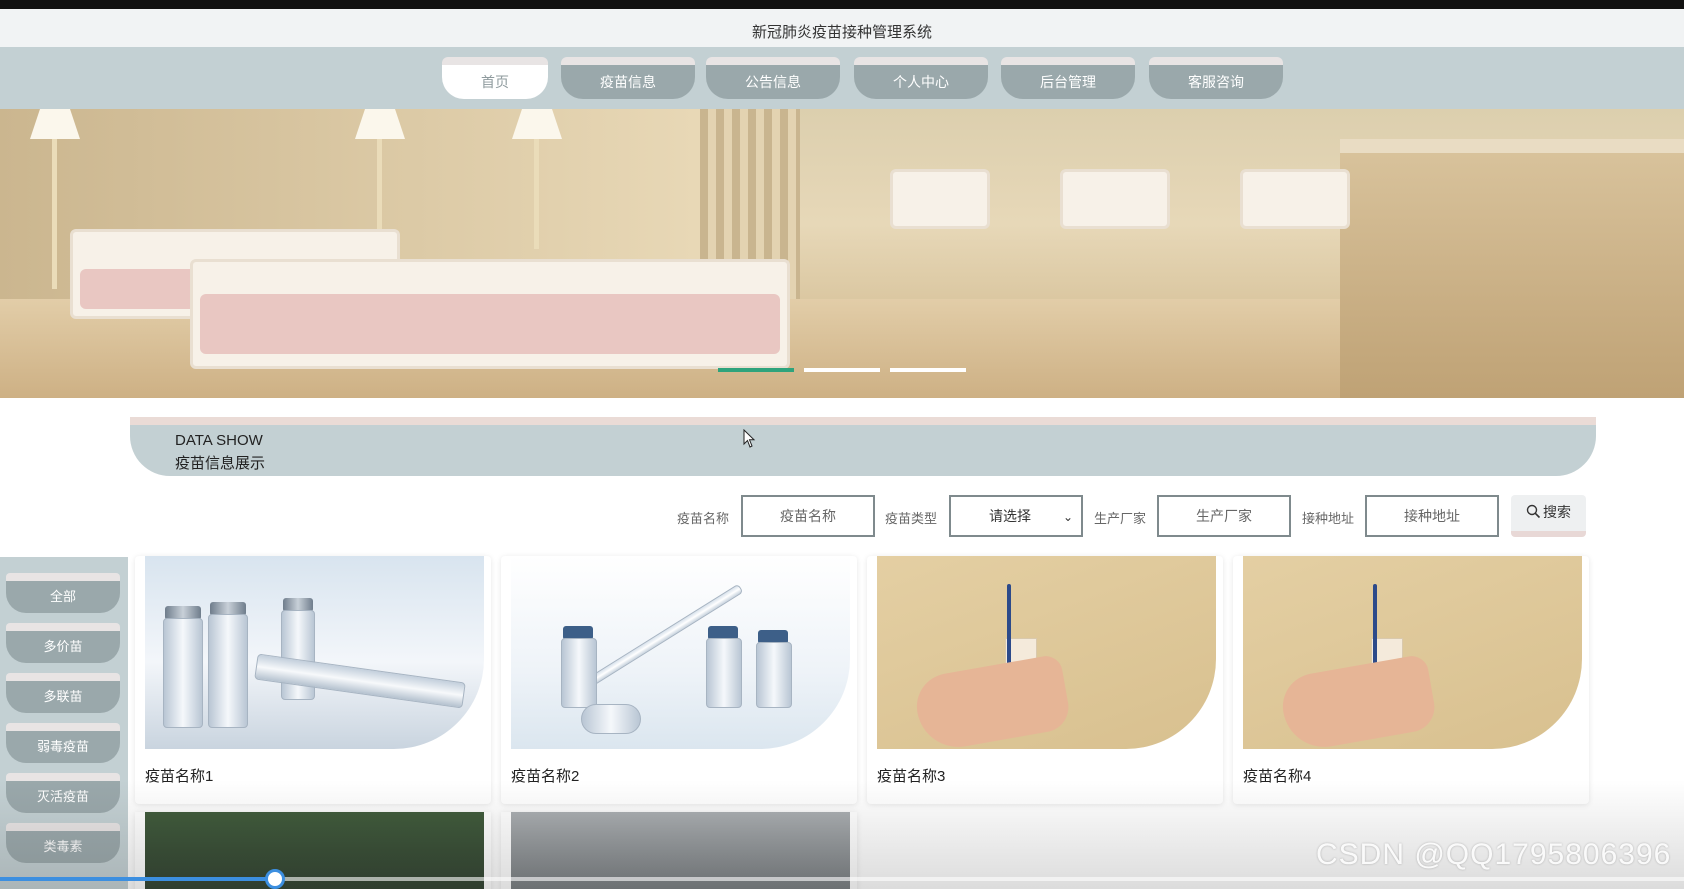 The height and width of the screenshot is (889, 1684). What do you see at coordinates (63, 793) in the screenshot?
I see `category-inactivated: 灭活疫苗` at bounding box center [63, 793].